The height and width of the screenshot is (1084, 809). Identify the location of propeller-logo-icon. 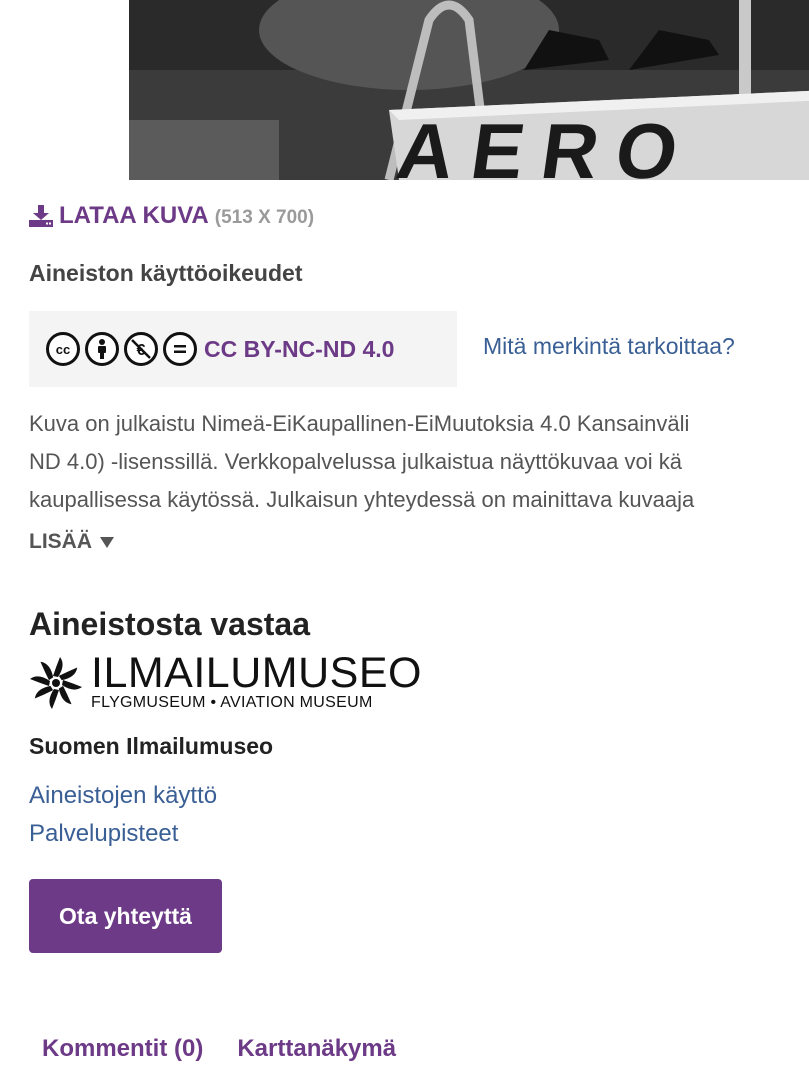
(56, 683).